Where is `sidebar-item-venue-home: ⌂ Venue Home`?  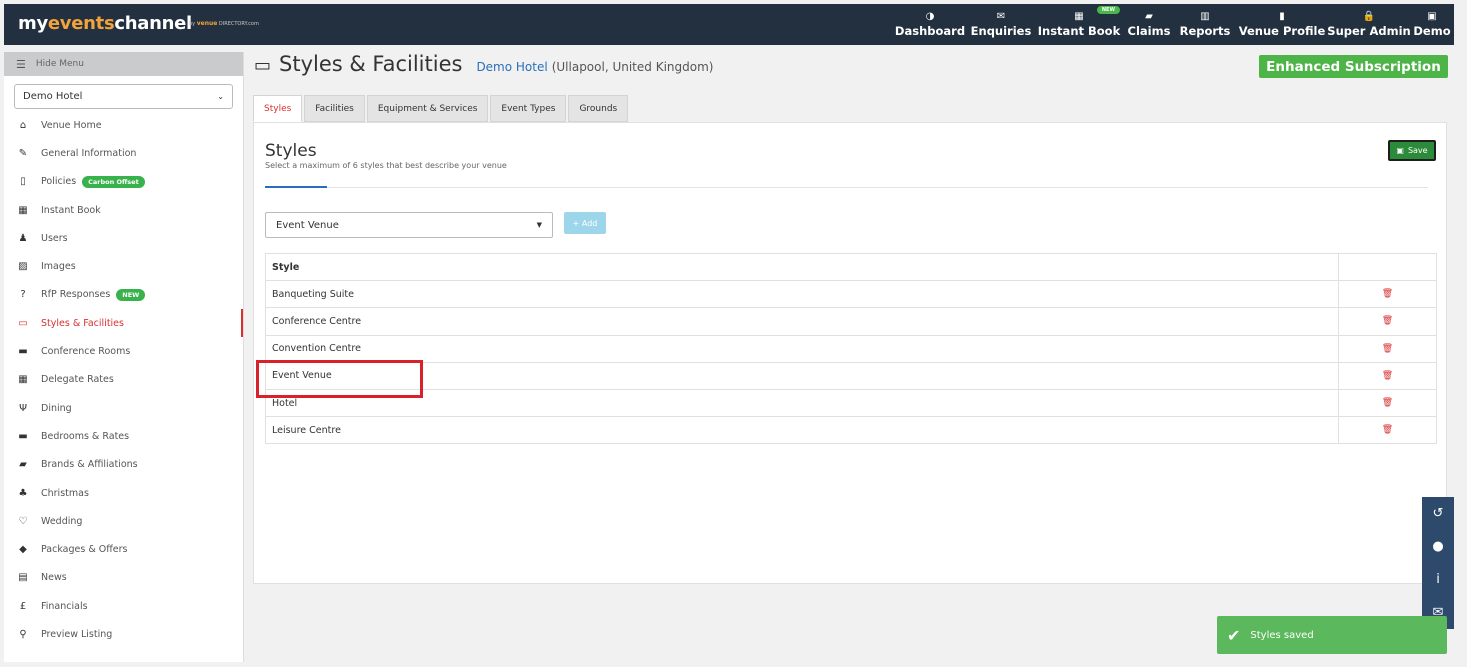
sidebar-item-venue-home: ⌂ Venue Home is located at coordinates (123, 125).